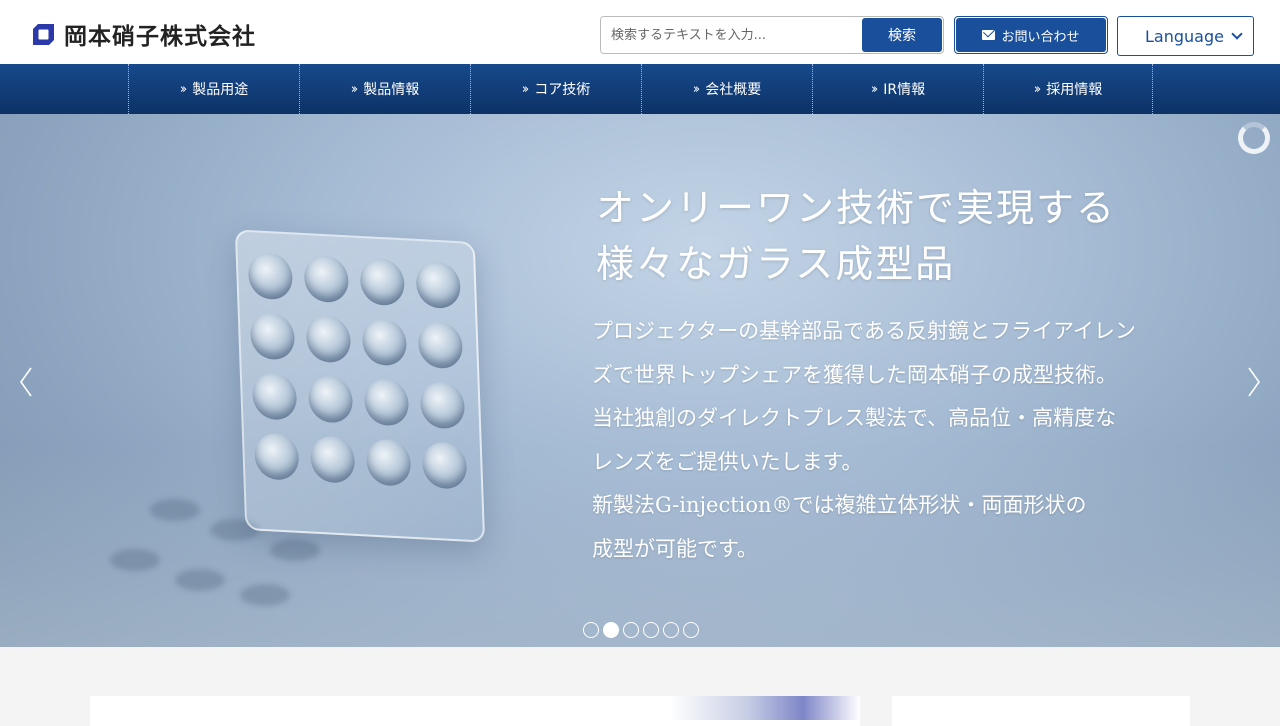 This screenshot has height=726, width=1280. What do you see at coordinates (989, 35) in the screenshot?
I see `envelope-icon` at bounding box center [989, 35].